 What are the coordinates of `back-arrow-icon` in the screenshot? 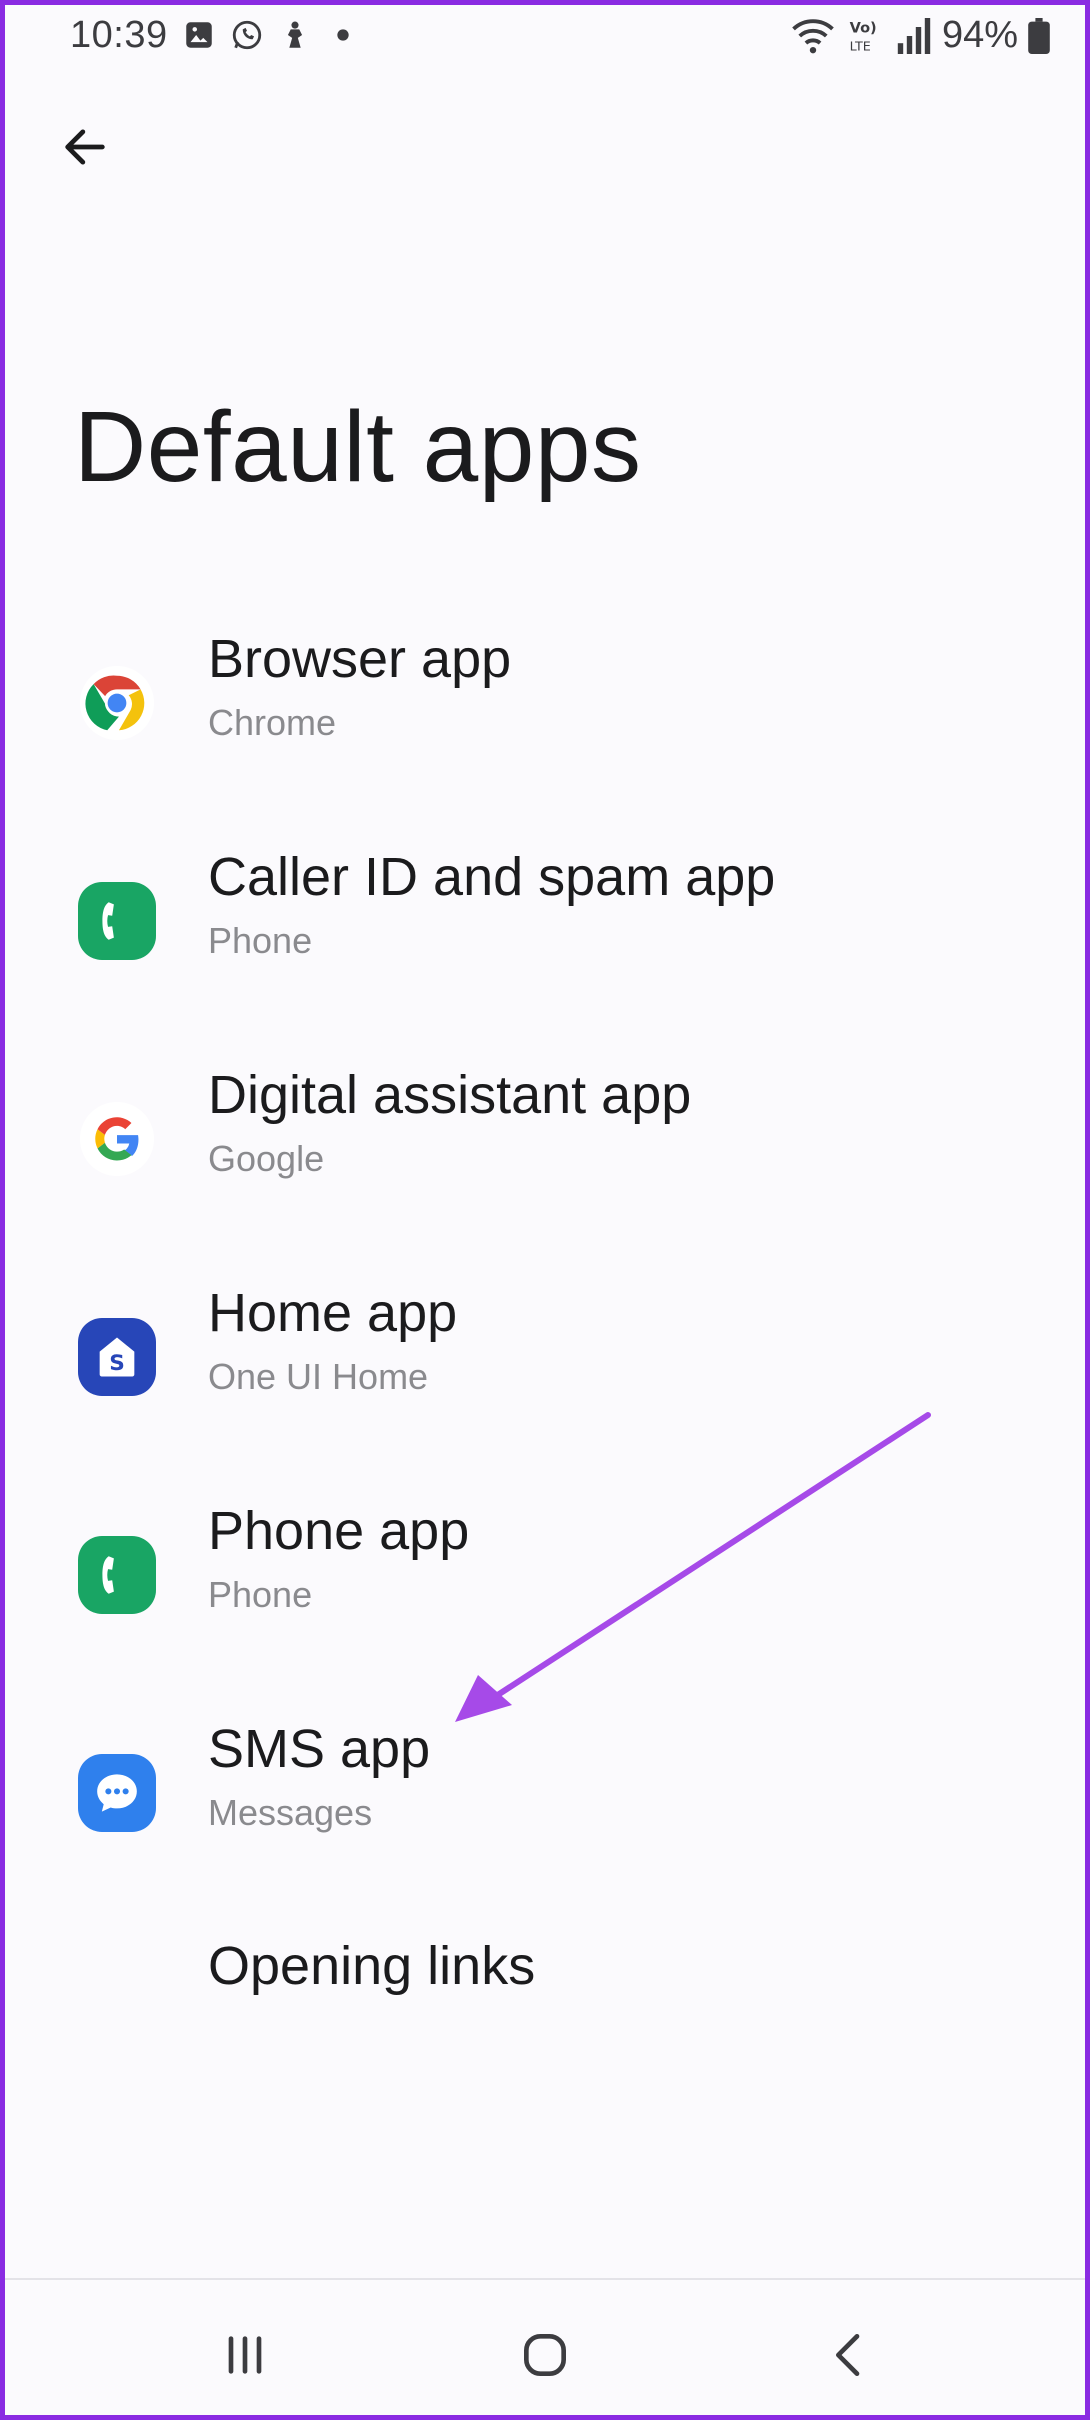 It's located at (85, 147).